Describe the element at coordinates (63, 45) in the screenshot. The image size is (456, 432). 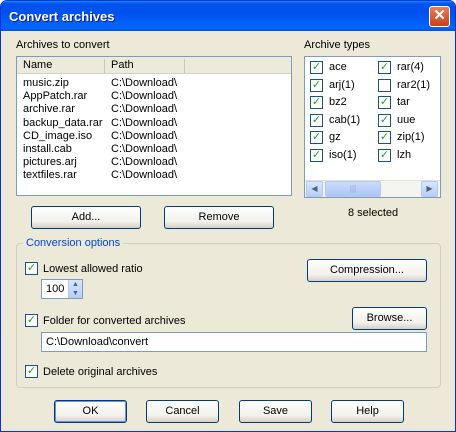
I see `archives-label: Archives to convert` at that location.